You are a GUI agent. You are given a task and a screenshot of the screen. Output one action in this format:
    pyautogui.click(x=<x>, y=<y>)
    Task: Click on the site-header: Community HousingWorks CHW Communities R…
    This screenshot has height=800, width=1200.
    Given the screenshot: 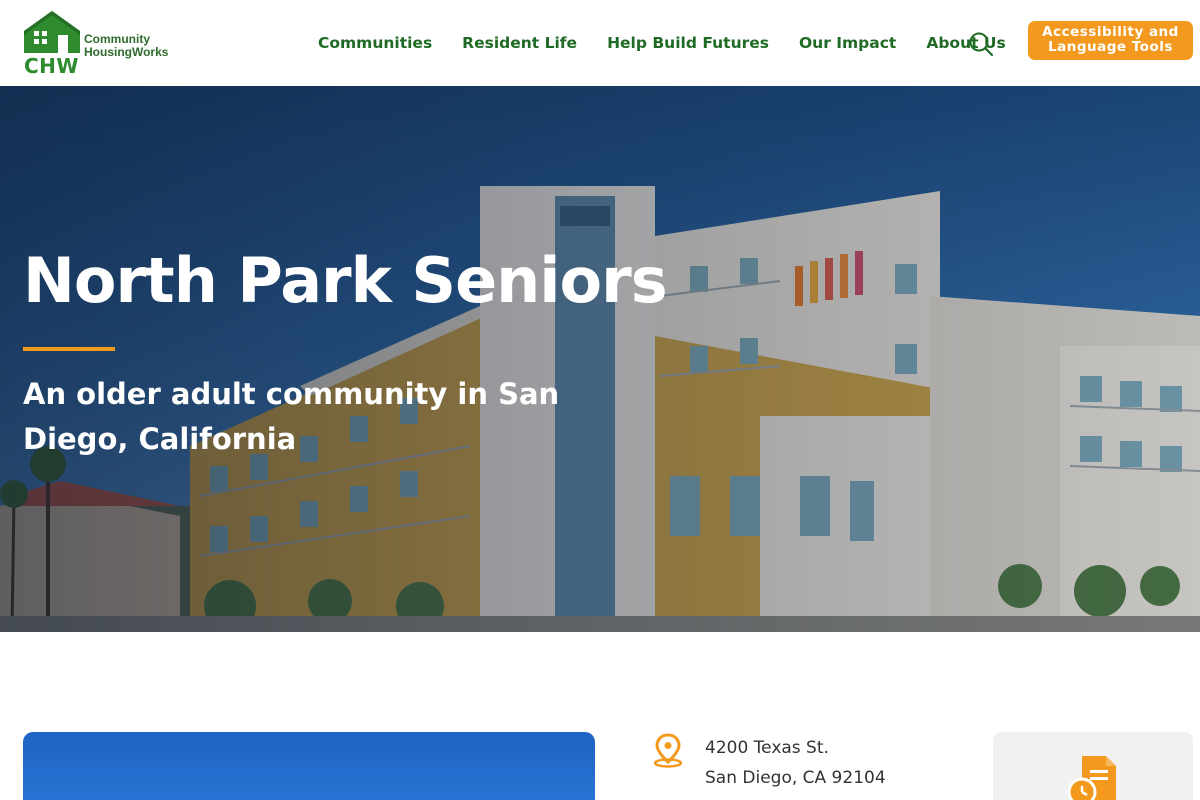 What is the action you would take?
    pyautogui.click(x=600, y=43)
    